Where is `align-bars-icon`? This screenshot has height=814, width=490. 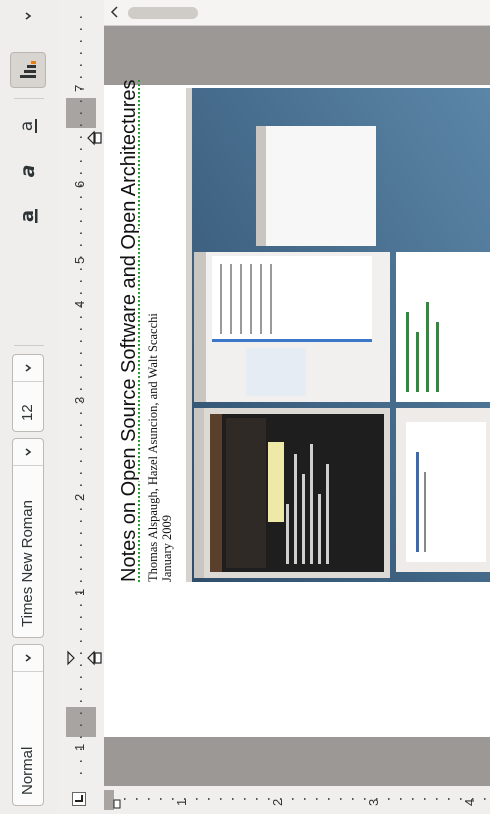 align-bars-icon is located at coordinates (28, 69).